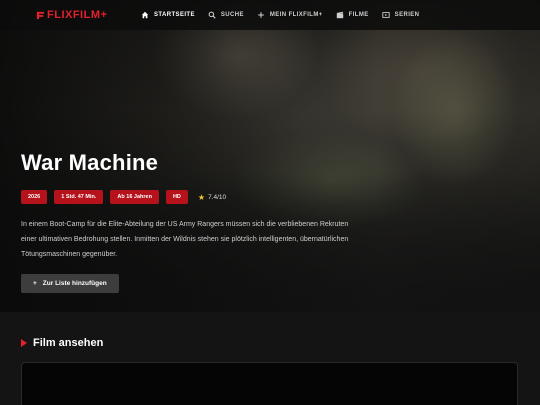 This screenshot has height=405, width=540. I want to click on film-icon, so click(339, 15).